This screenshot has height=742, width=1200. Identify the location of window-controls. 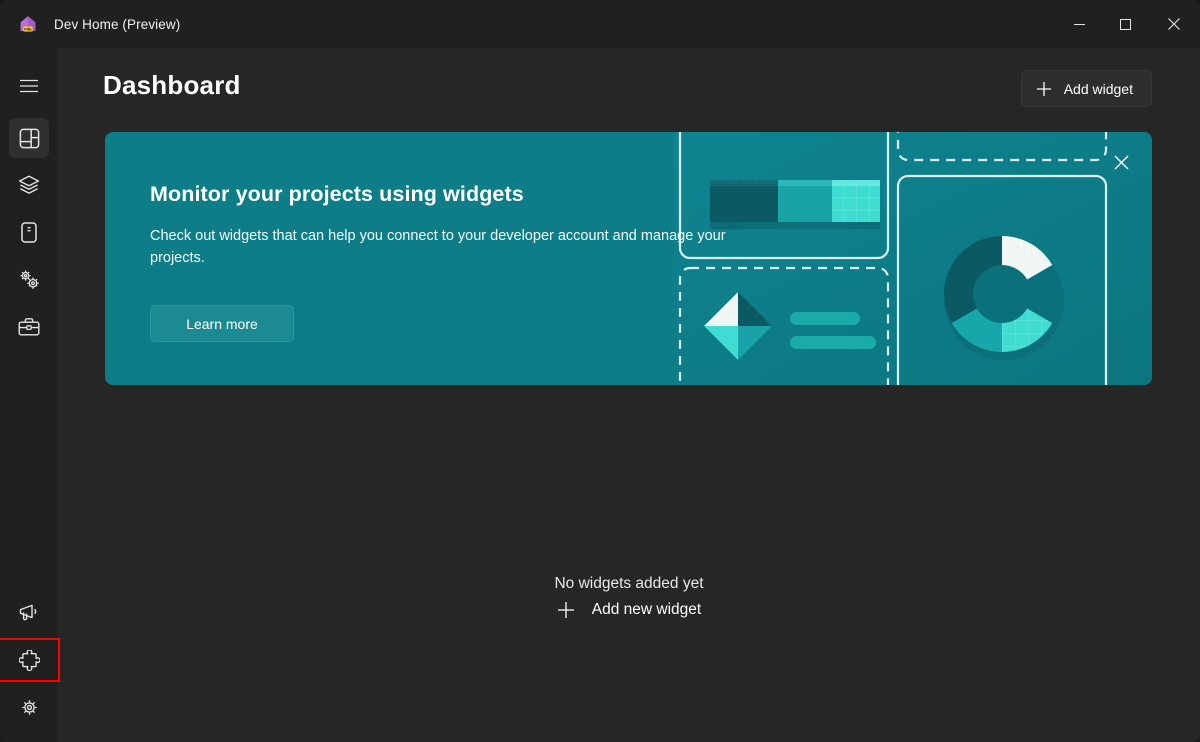
(1128, 24).